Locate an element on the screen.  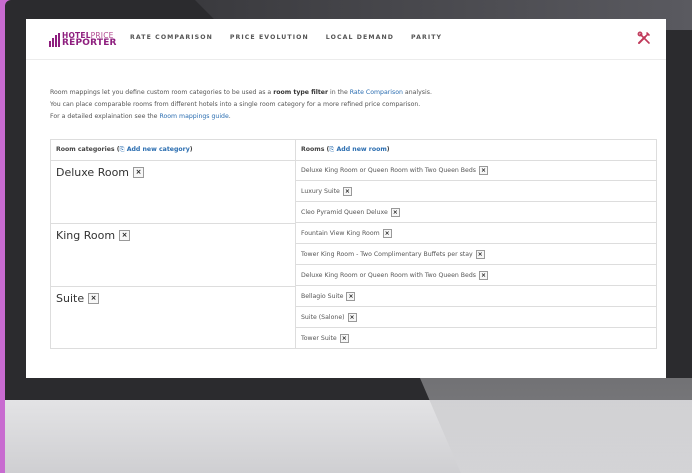
table-row: Tower Suite × is located at coordinates (476, 338).